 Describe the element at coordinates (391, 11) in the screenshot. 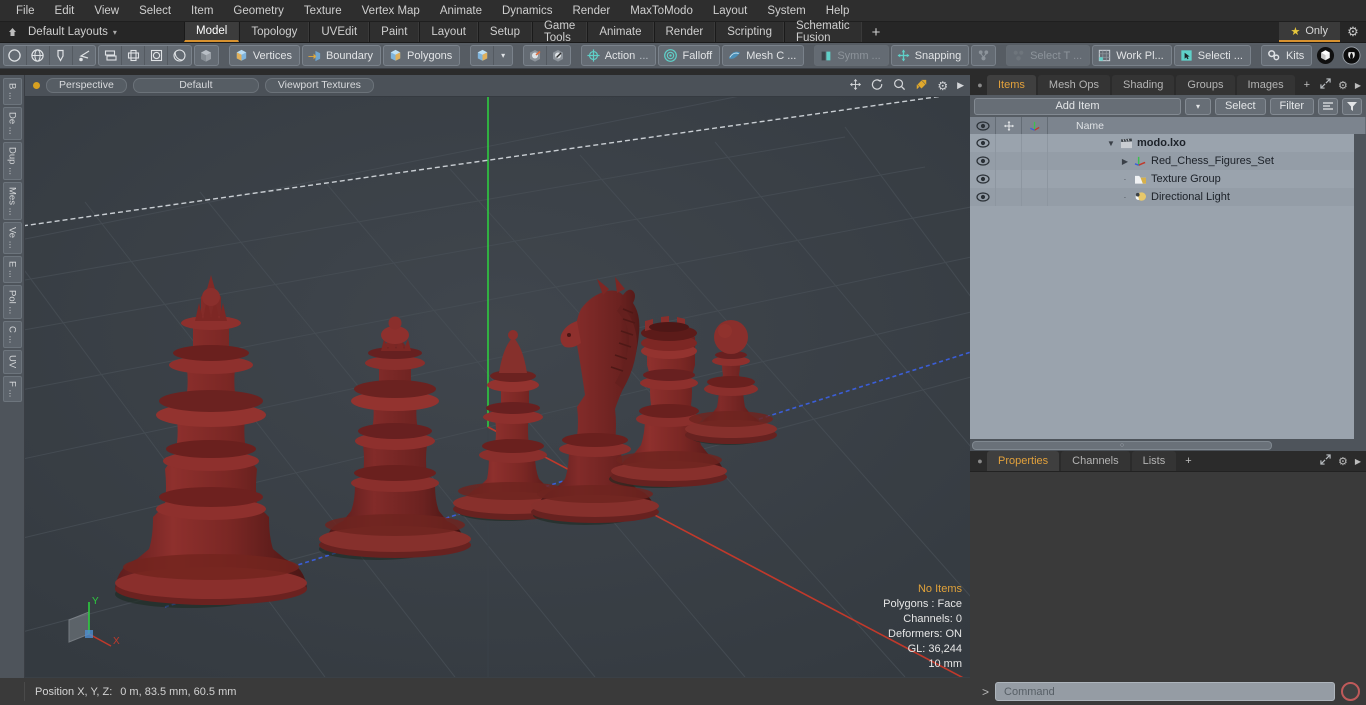

I see `menu-item-vertex-map: Vertex Map` at that location.